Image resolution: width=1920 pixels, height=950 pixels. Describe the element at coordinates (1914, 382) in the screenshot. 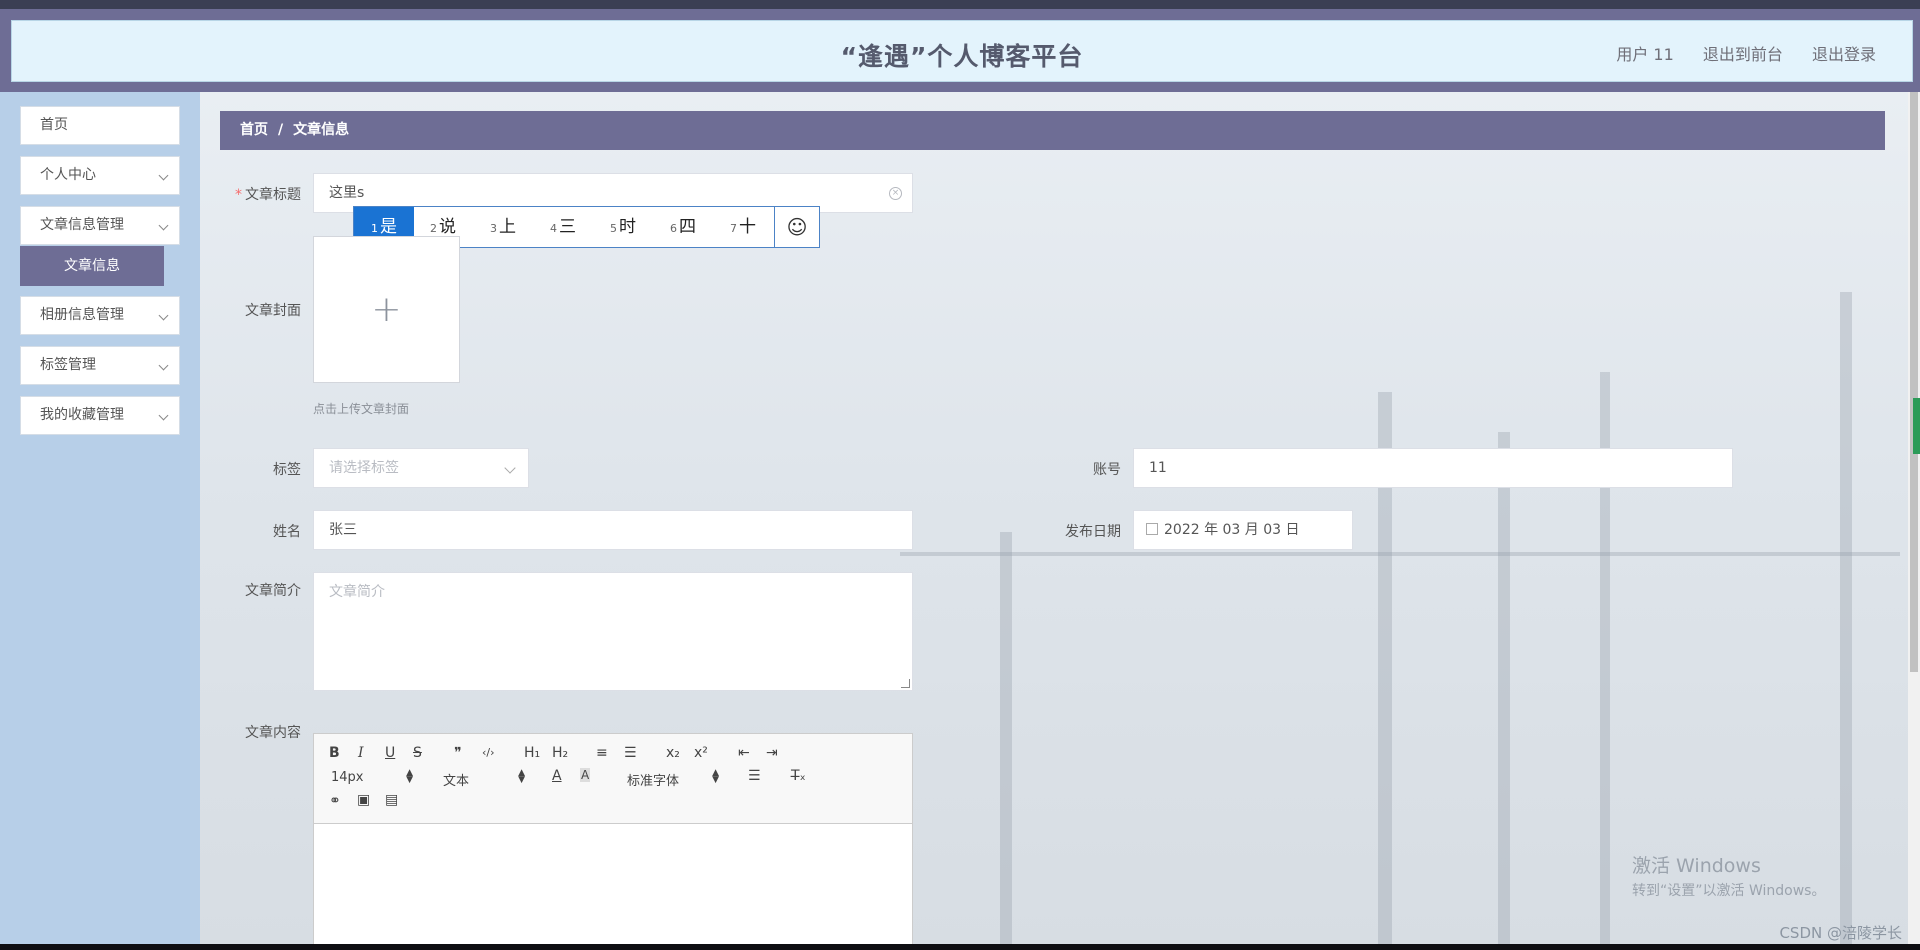

I see `scrollbar-thumb` at that location.